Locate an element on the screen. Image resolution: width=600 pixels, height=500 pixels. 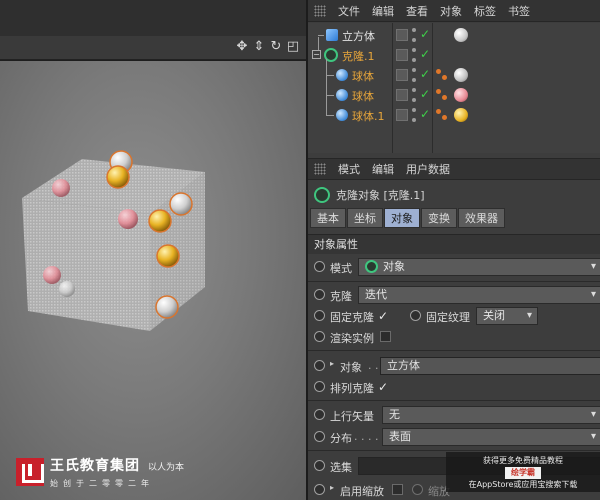
menu-tags: 标签 is located at coordinates (485, 11).